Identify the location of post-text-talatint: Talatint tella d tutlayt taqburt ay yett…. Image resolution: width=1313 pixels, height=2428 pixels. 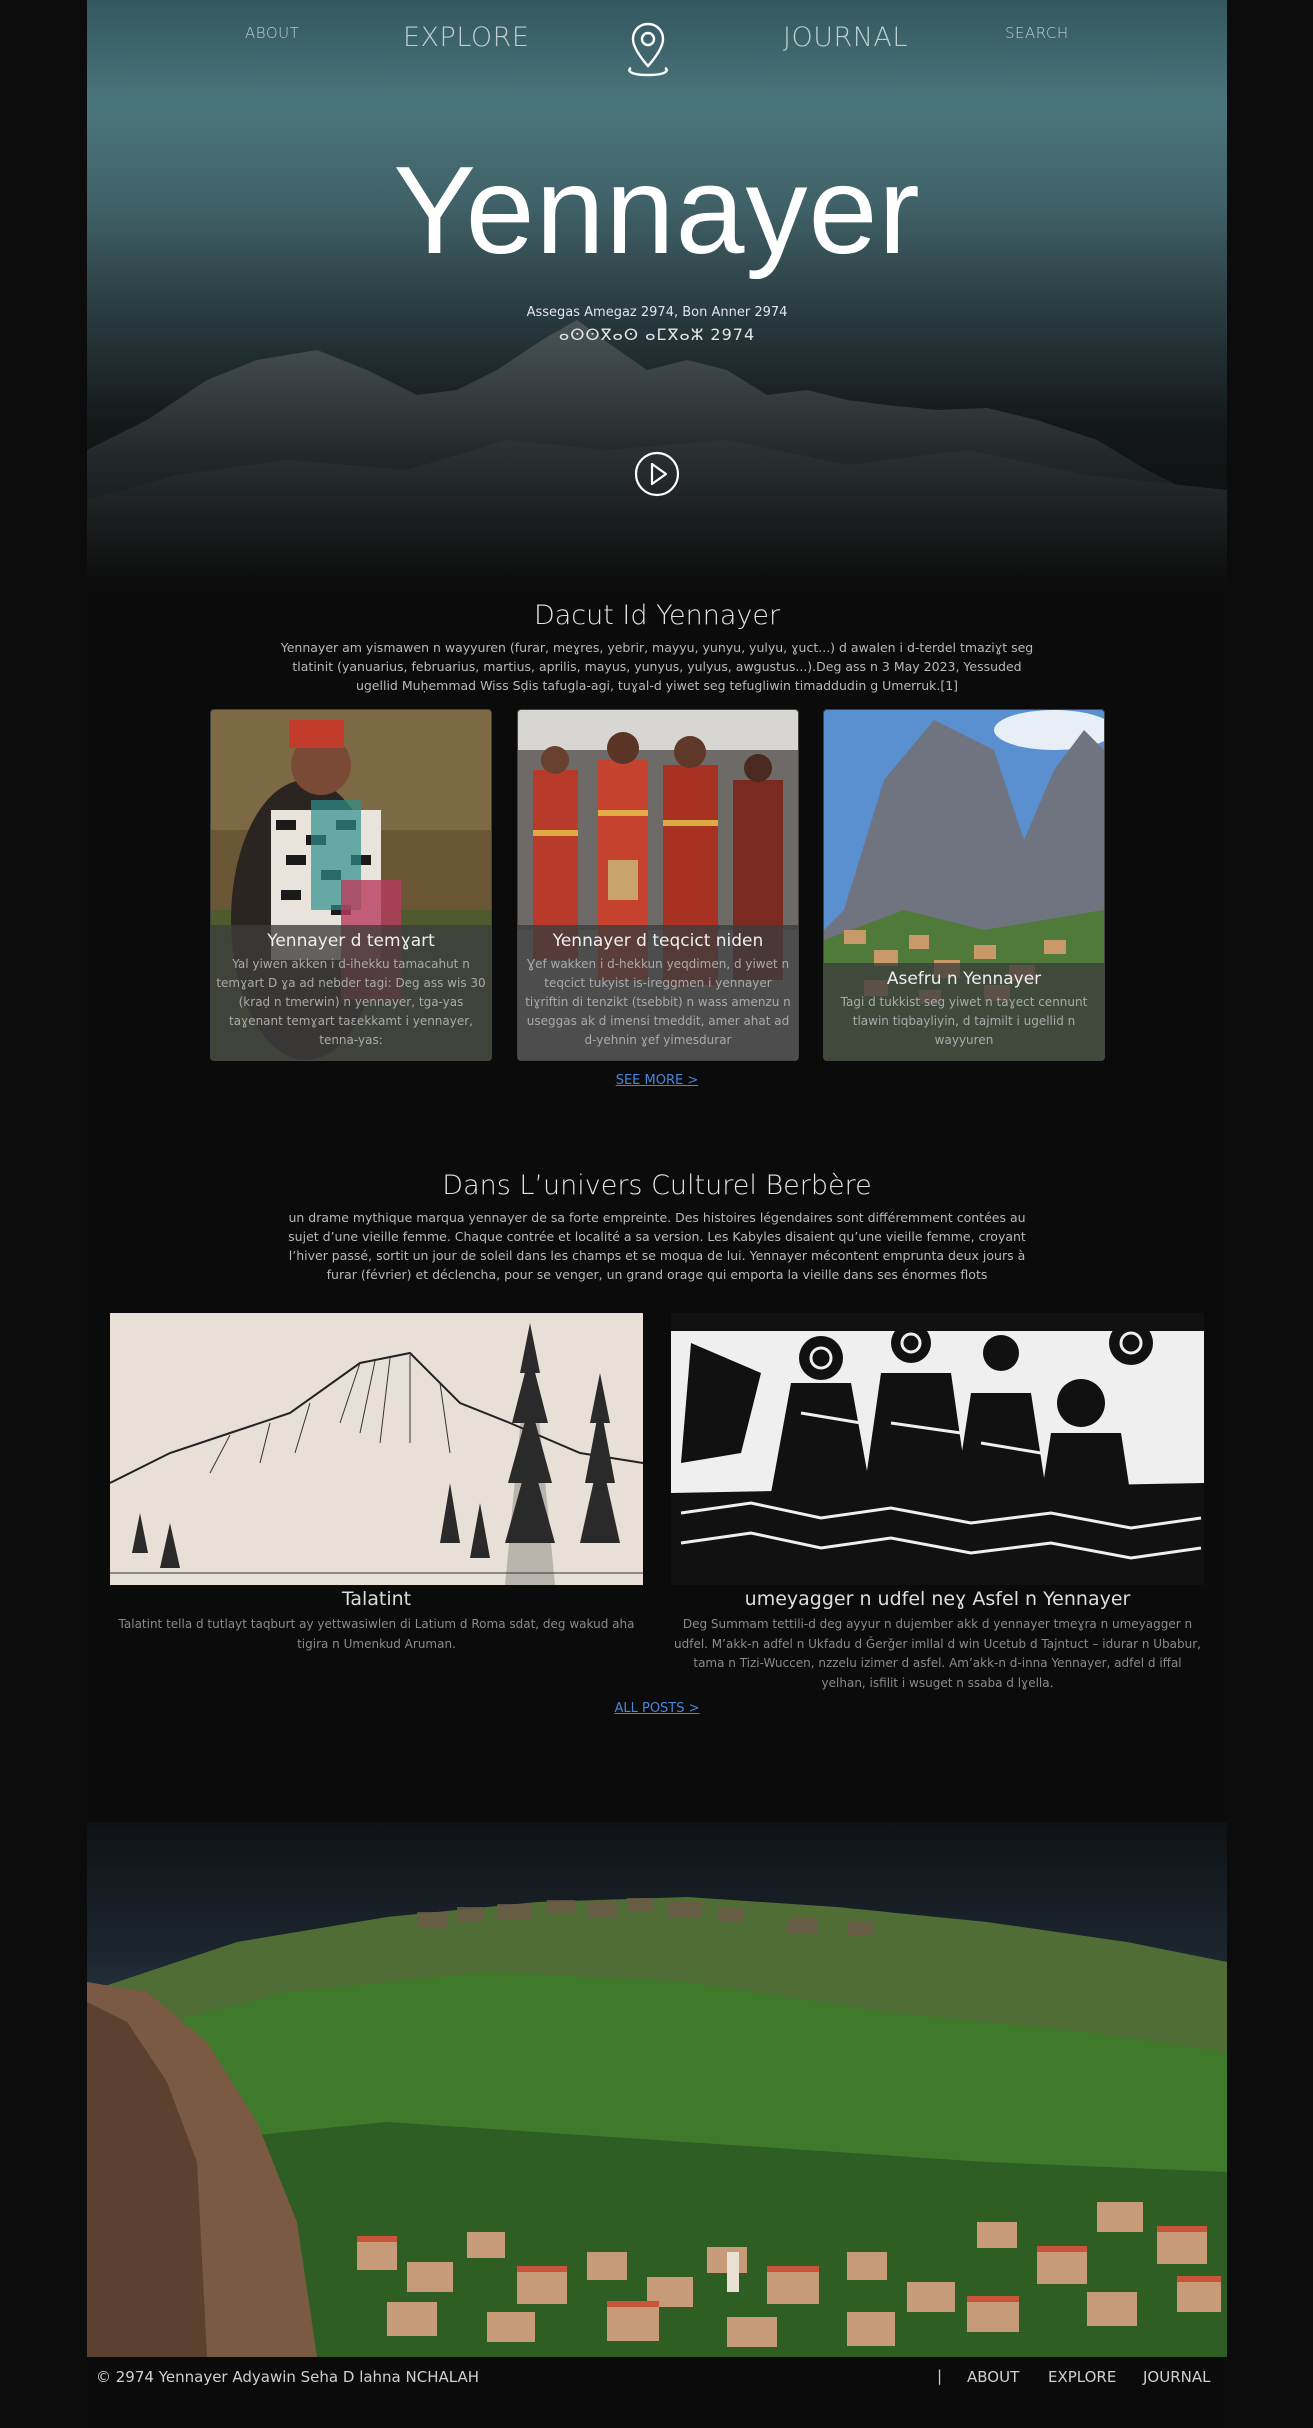
(376, 1634).